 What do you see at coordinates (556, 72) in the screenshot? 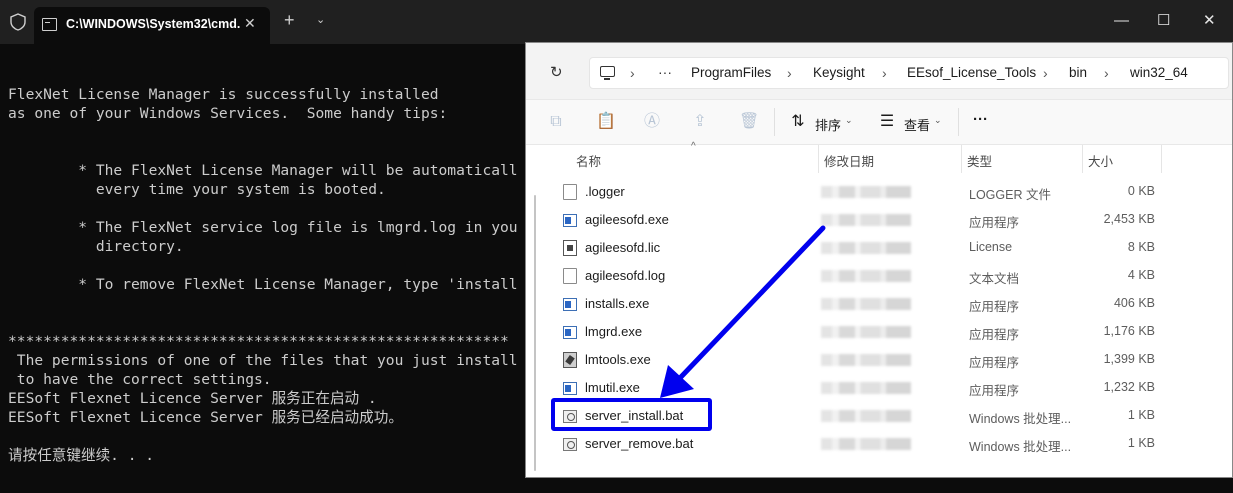
I see `refresh-icon: ↻` at bounding box center [556, 72].